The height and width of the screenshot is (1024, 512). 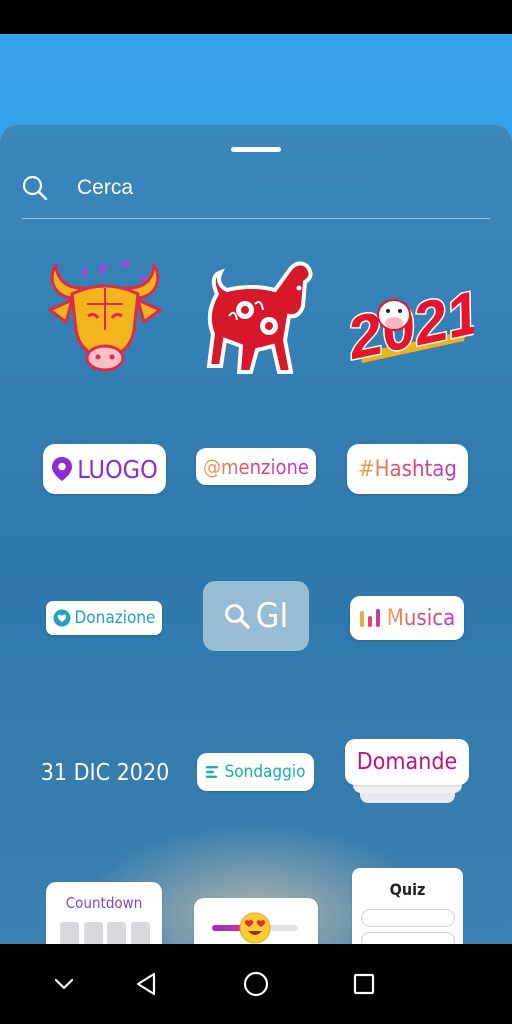 What do you see at coordinates (421, 618) in the screenshot?
I see `music-label: Musica` at bounding box center [421, 618].